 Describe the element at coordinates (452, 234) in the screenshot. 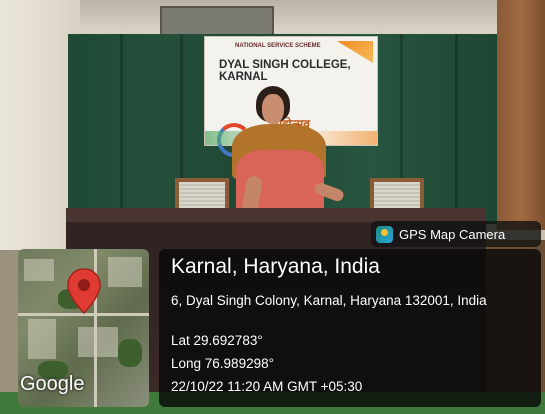

I see `gps-tag-label: GPS Map Camera` at that location.